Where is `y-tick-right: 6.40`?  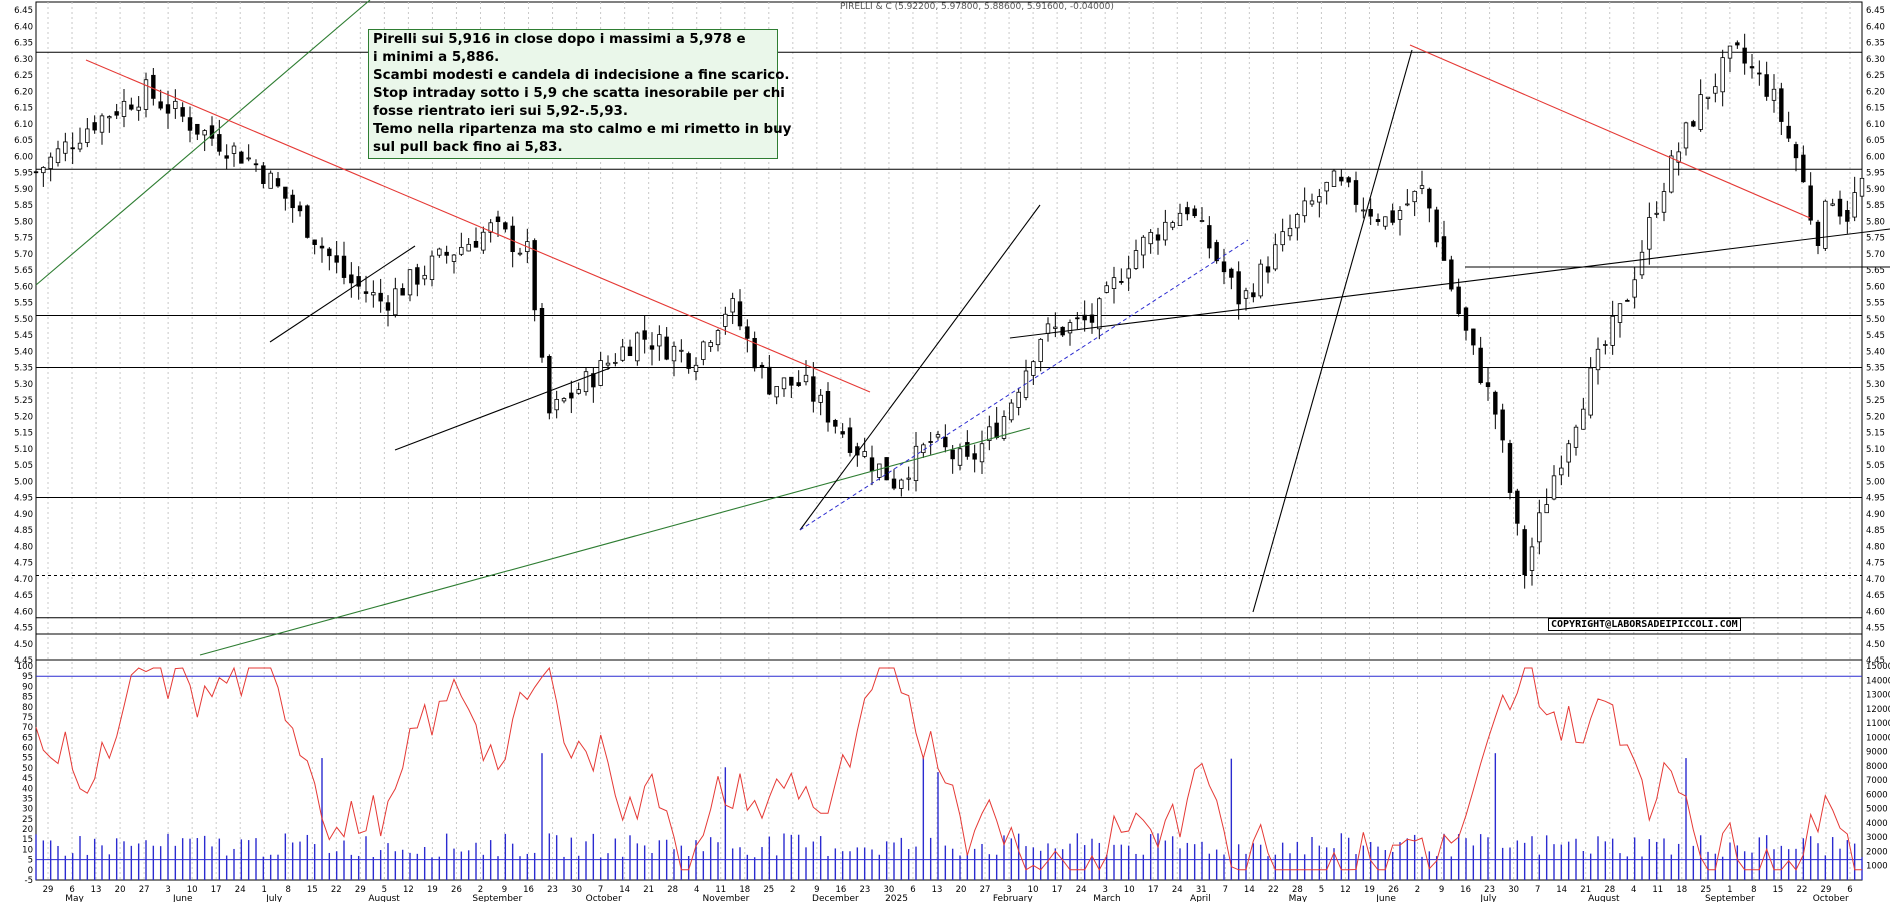
y-tick-right: 6.40 is located at coordinates (1875, 27).